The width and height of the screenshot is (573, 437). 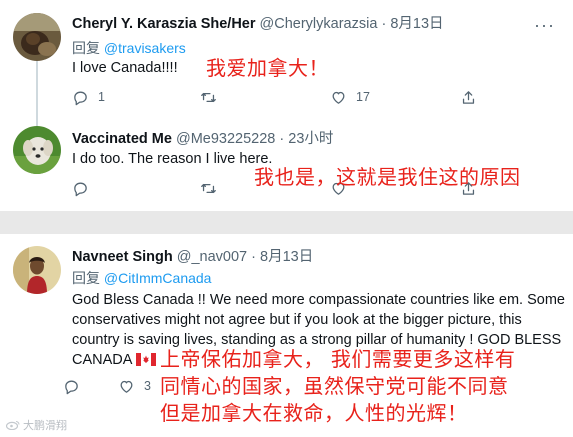 I want to click on watermark: 大鹏滑翔, so click(x=36, y=425).